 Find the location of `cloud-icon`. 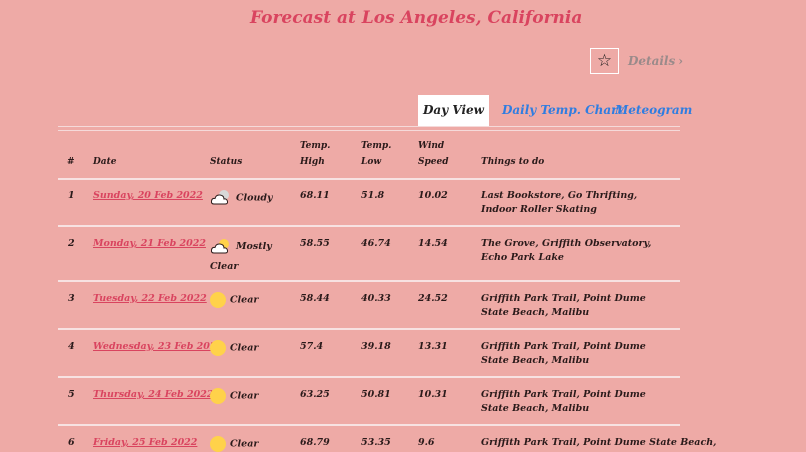

cloud-icon is located at coordinates (221, 198).